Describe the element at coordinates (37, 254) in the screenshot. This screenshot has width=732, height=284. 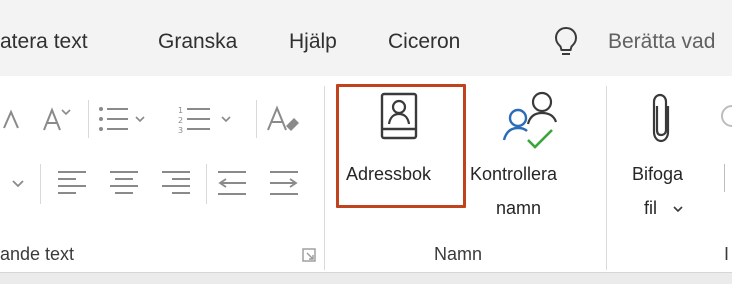
I see `group-label-text: ande text` at that location.